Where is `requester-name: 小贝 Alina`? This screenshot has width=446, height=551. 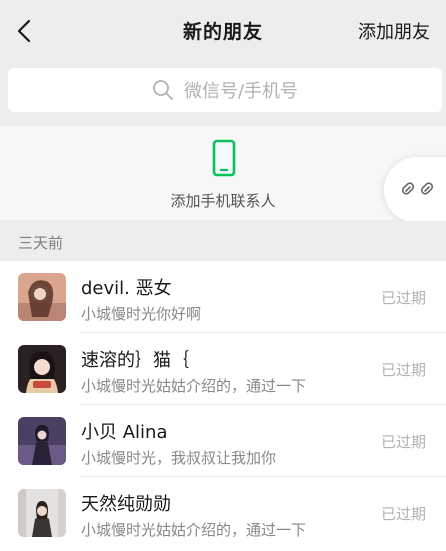
requester-name: 小贝 Alina is located at coordinates (124, 432).